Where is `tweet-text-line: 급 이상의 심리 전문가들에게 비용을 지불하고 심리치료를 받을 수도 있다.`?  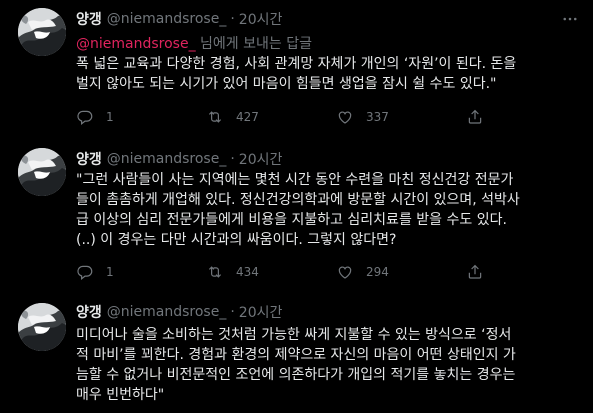 tweet-text-line: 급 이상의 심리 전문가들에게 비용을 지불하고 심리치료를 받을 수도 있다. is located at coordinates (291, 220).